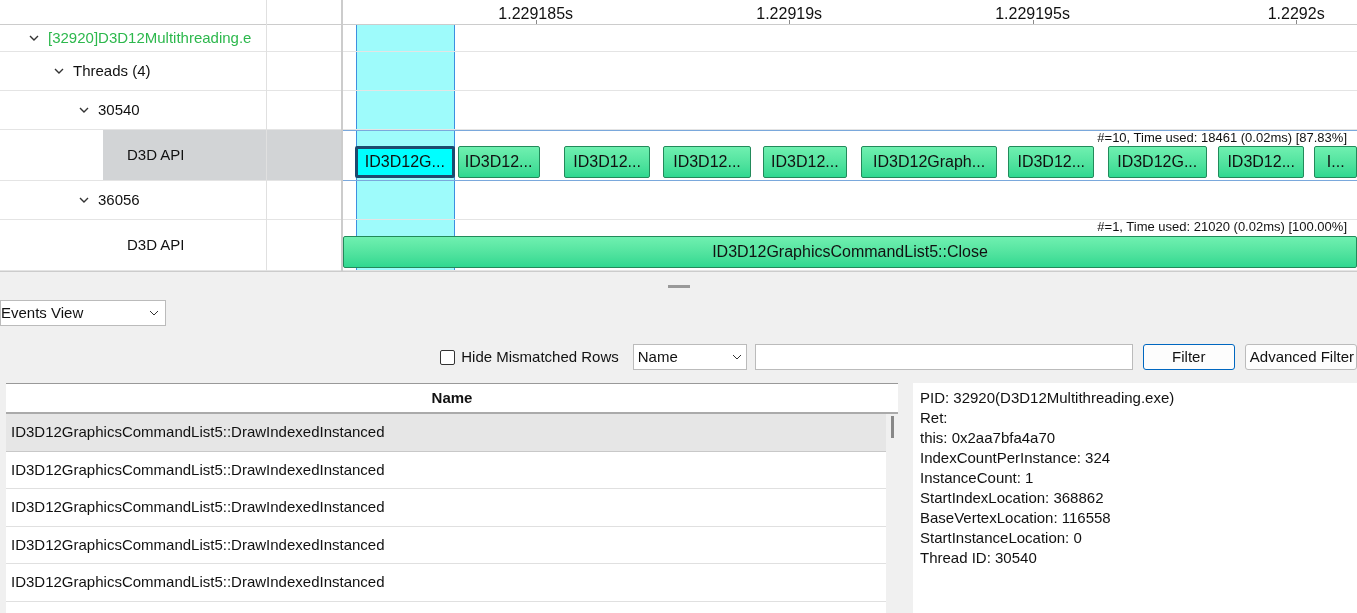 This screenshot has width=1357, height=613. Describe the element at coordinates (934, 418) in the screenshot. I see `detail-line: Ret:` at that location.